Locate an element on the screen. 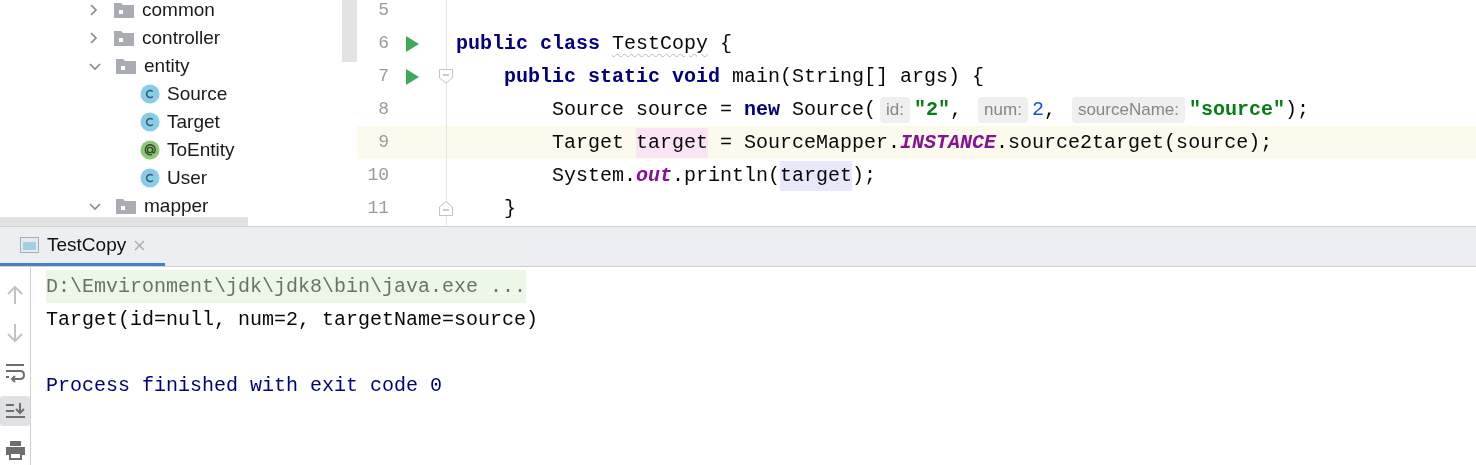 The height and width of the screenshot is (465, 1476). code-text: new is located at coordinates (762, 109).